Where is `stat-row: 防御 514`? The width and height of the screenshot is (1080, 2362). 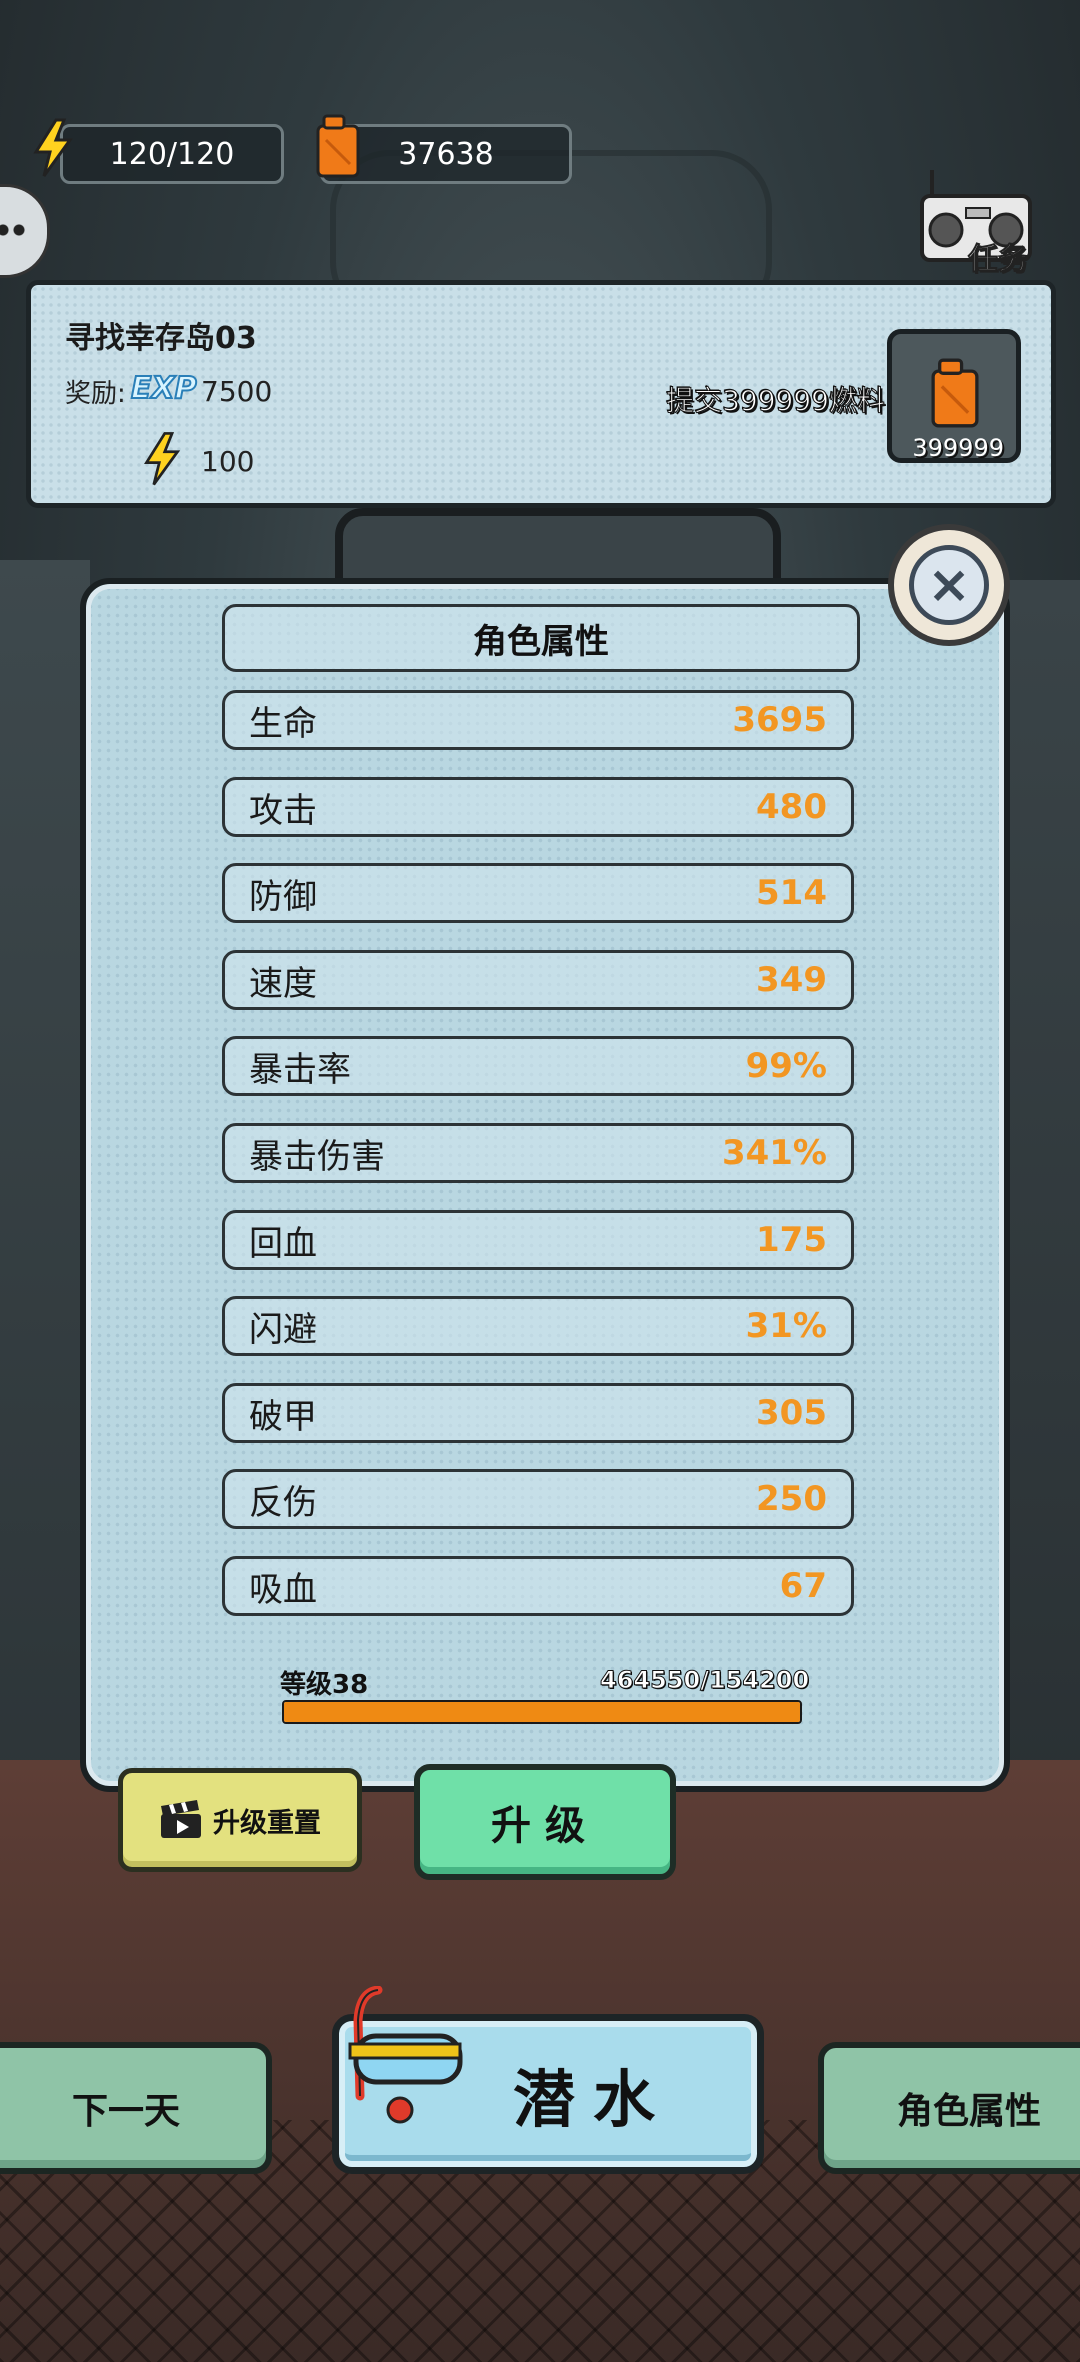
stat-row: 防御 514 is located at coordinates (538, 893).